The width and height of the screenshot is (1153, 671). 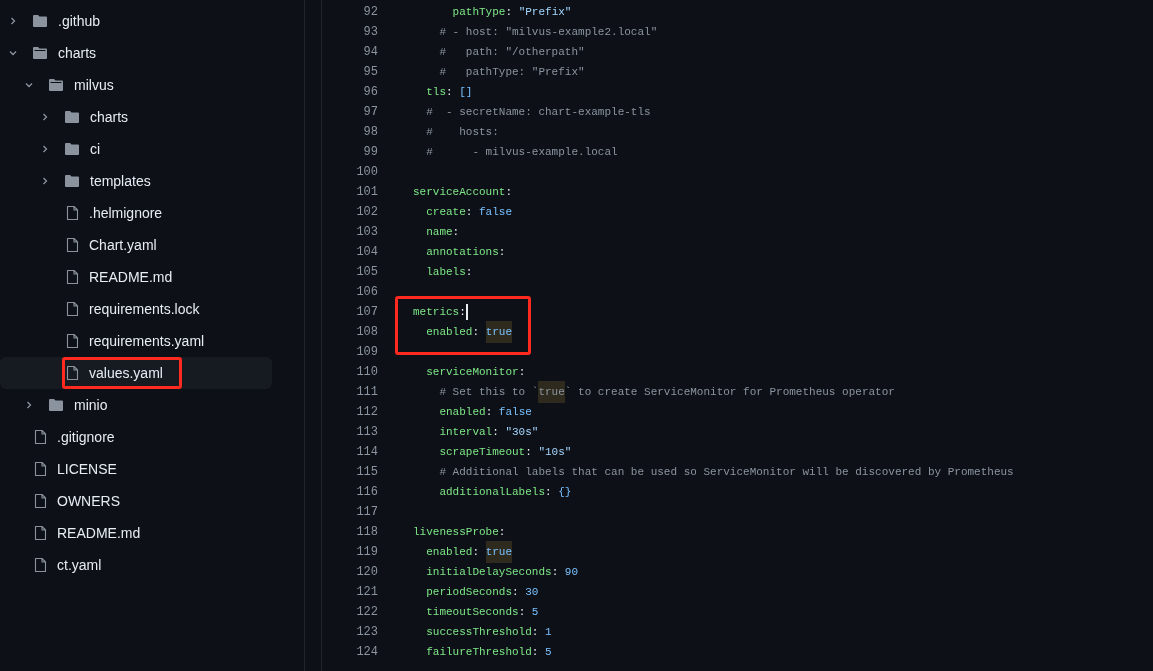 What do you see at coordinates (370, 152) in the screenshot?
I see `line-number: 99` at bounding box center [370, 152].